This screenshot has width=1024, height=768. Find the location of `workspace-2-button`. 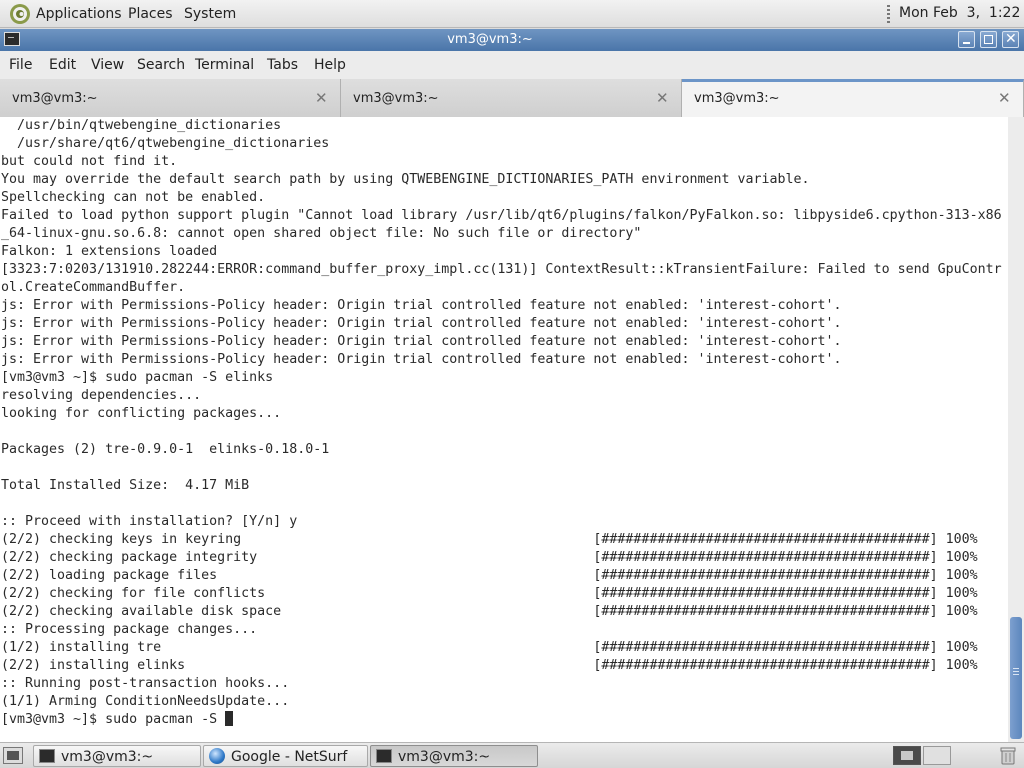

workspace-2-button is located at coordinates (937, 755).